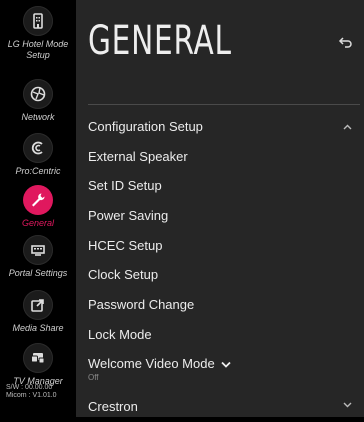 The image size is (364, 422). I want to click on scroll-down-icon, so click(347, 405).